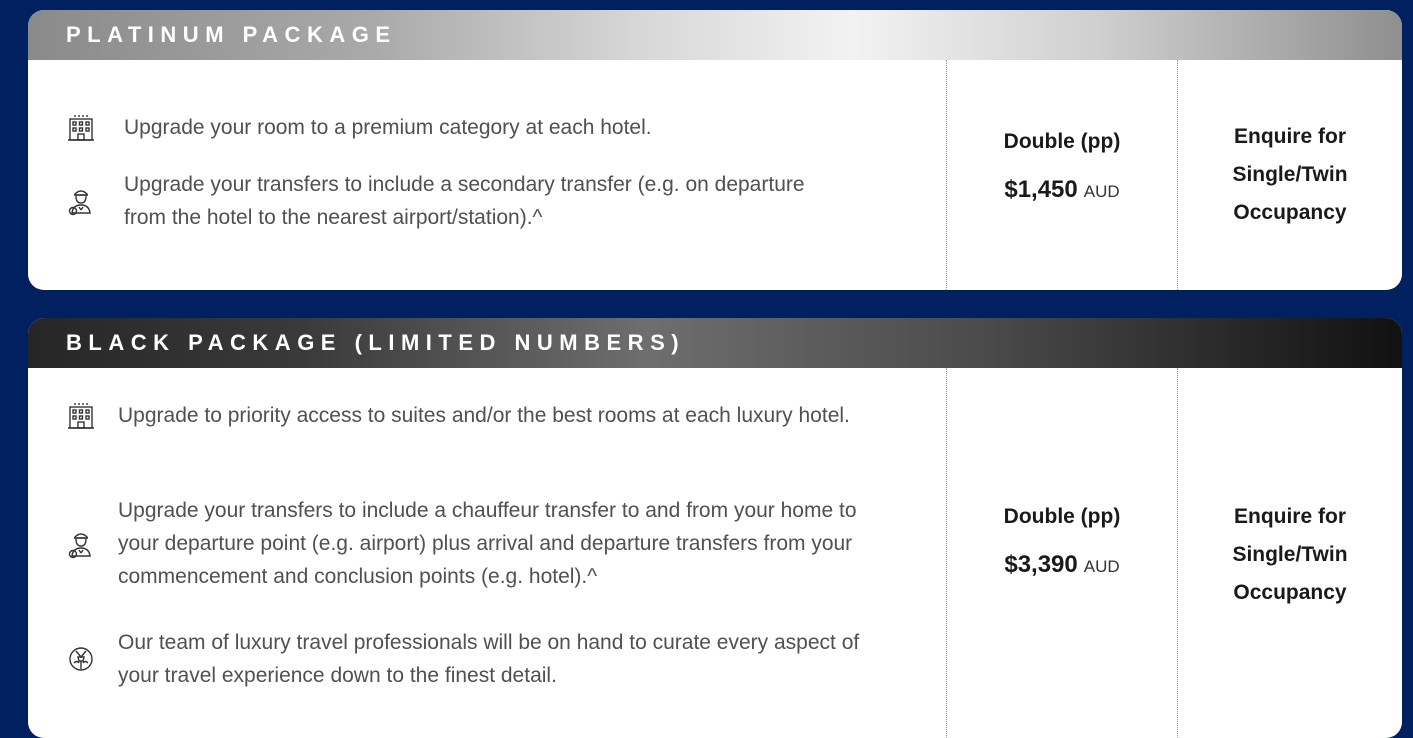 This screenshot has height=738, width=1413. I want to click on price-amount: $1,450, so click(1041, 189).